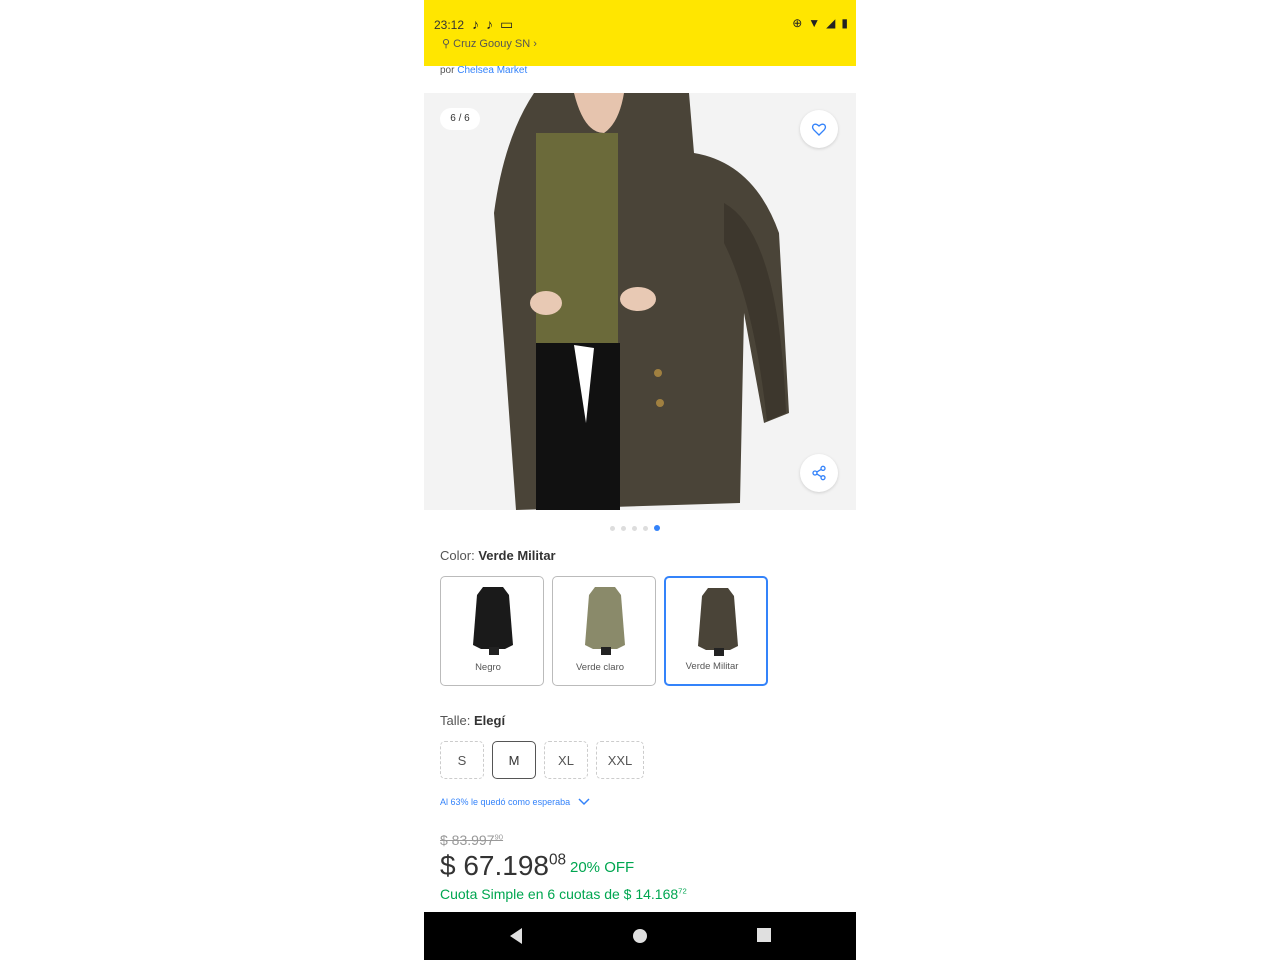  Describe the element at coordinates (535, 44) in the screenshot. I see `chevron-right-icon: ›` at that location.